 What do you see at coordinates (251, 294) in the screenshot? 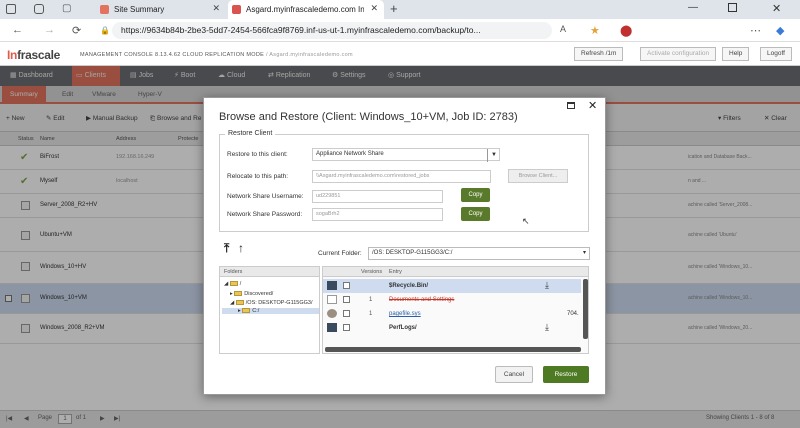
I see `tree-node-discovered: ▸ Discovered/` at bounding box center [251, 294].